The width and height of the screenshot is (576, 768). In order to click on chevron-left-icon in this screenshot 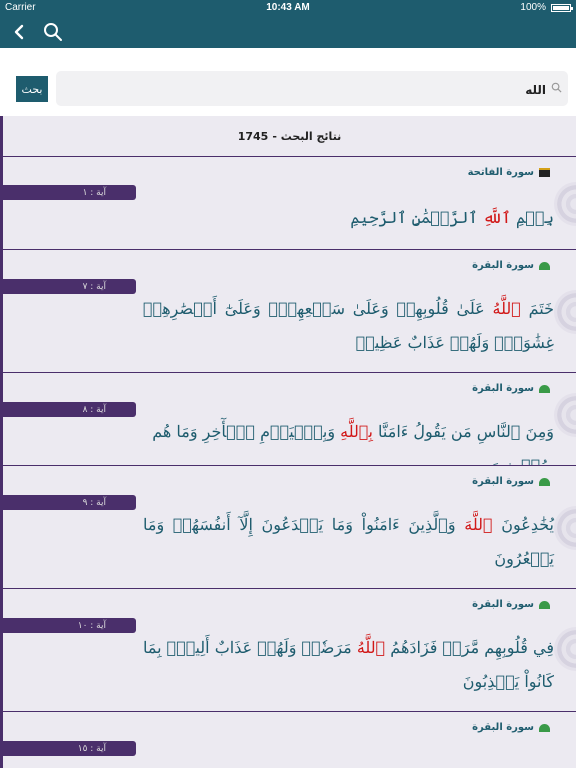, I will do `click(19, 32)`.